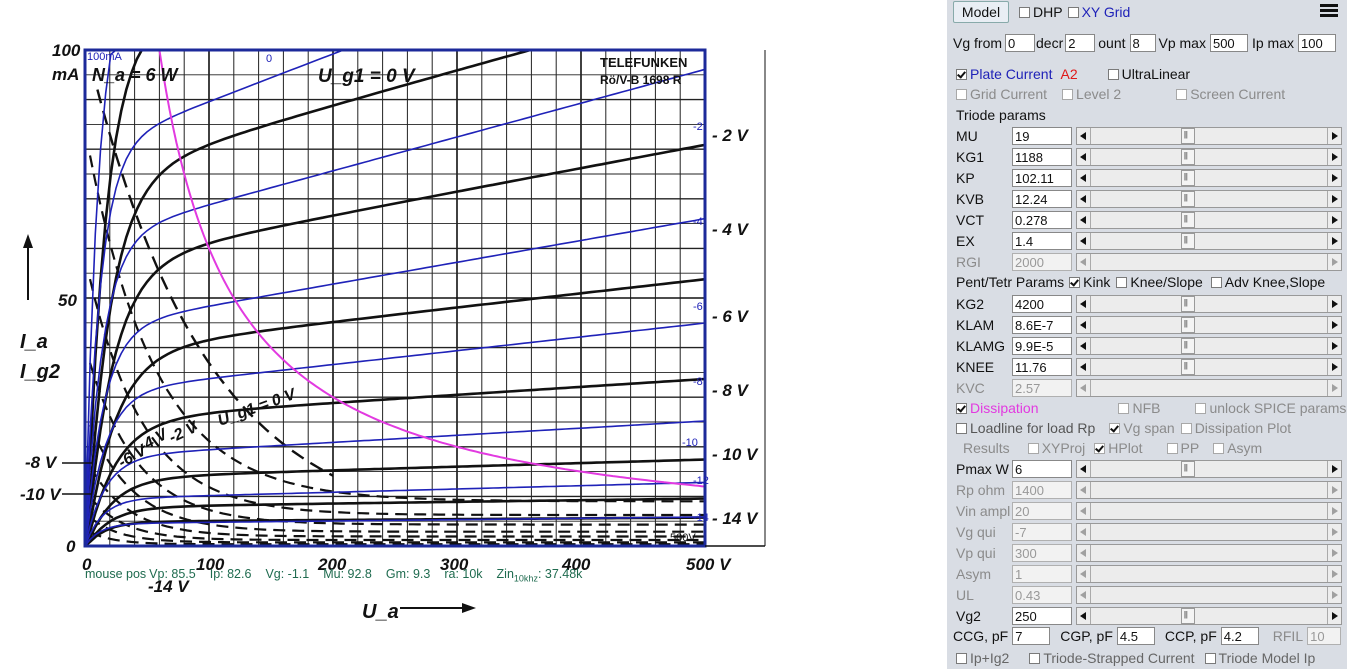 The height and width of the screenshot is (669, 1347). I want to click on level2-checkbox, so click(1068, 94).